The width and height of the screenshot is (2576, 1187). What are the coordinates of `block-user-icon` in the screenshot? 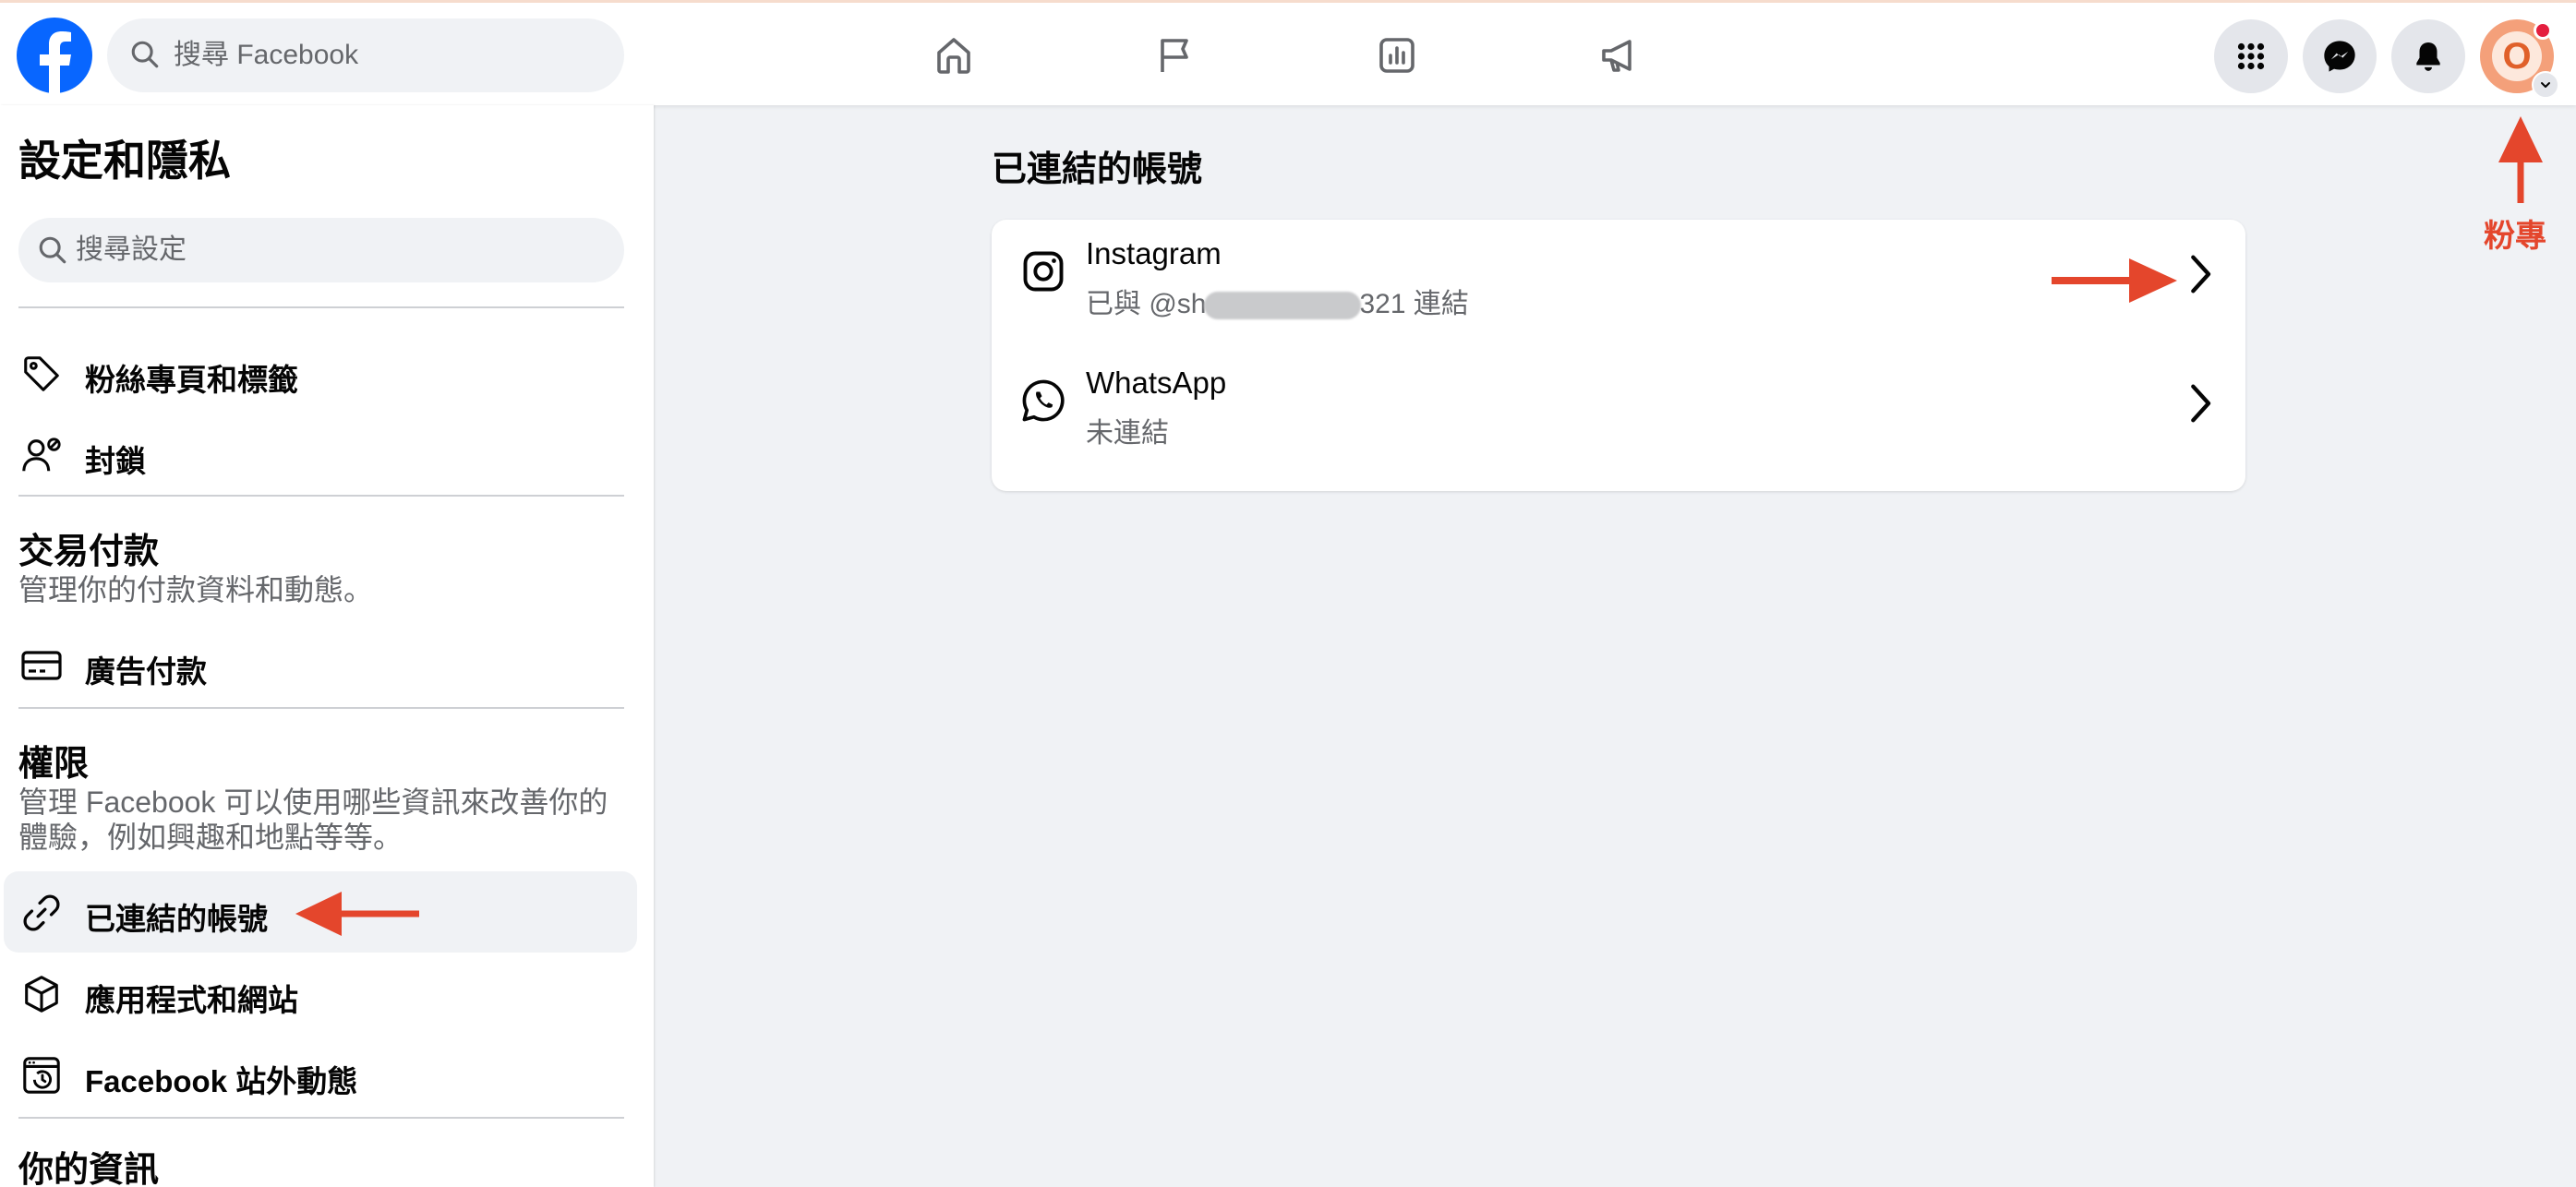 It's located at (41, 455).